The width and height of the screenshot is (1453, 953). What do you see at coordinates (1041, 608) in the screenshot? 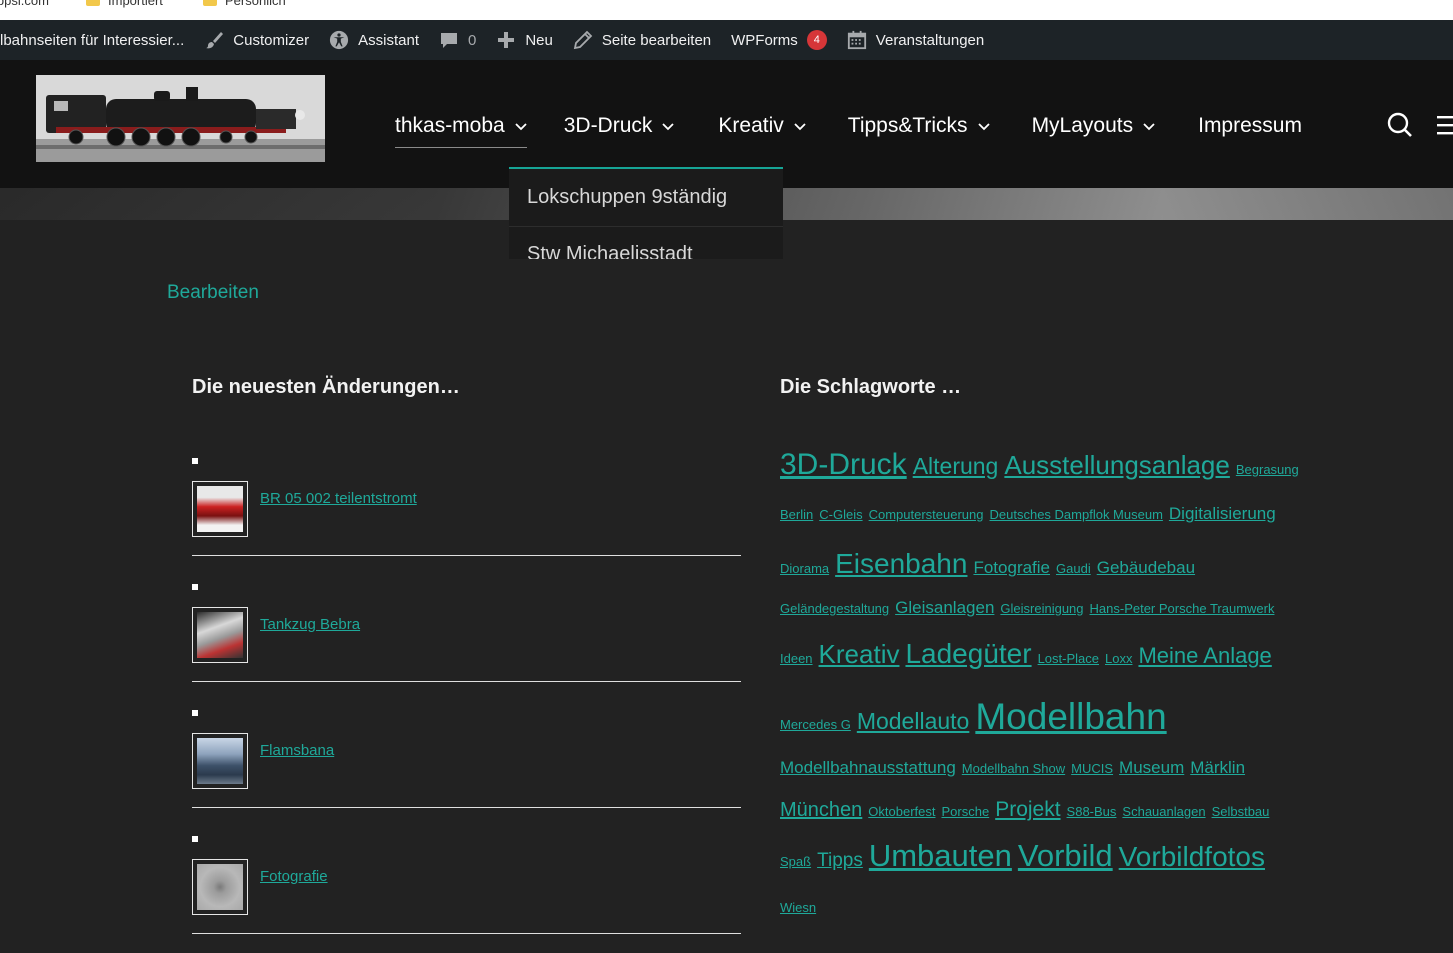
I see `tag-link: Gleisreinigung` at bounding box center [1041, 608].